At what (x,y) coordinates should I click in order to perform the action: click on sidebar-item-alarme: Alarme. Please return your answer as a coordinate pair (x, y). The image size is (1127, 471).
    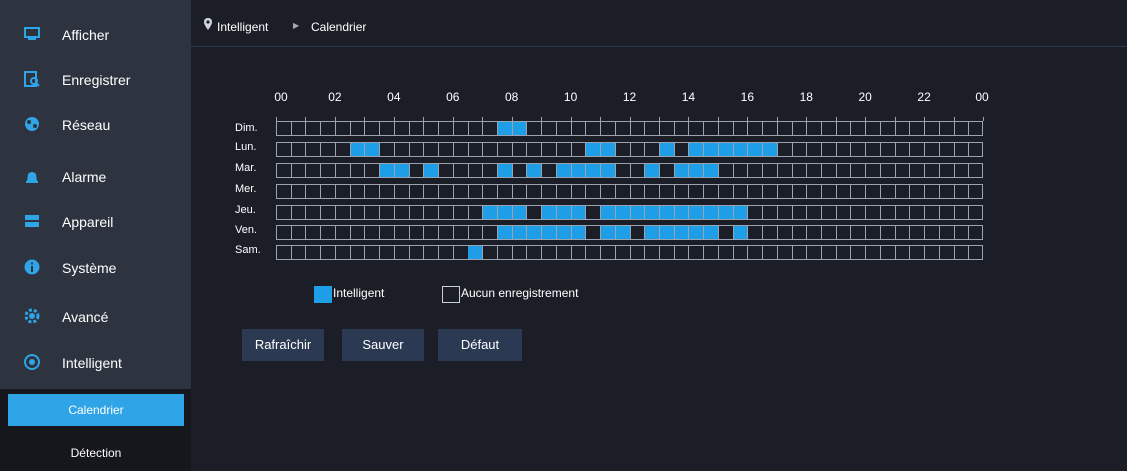
    Looking at the image, I should click on (95, 179).